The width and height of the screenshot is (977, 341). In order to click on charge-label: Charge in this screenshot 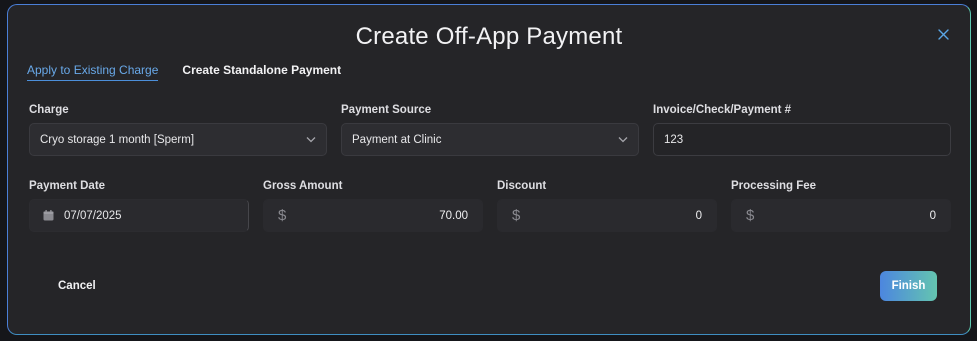, I will do `click(49, 110)`.